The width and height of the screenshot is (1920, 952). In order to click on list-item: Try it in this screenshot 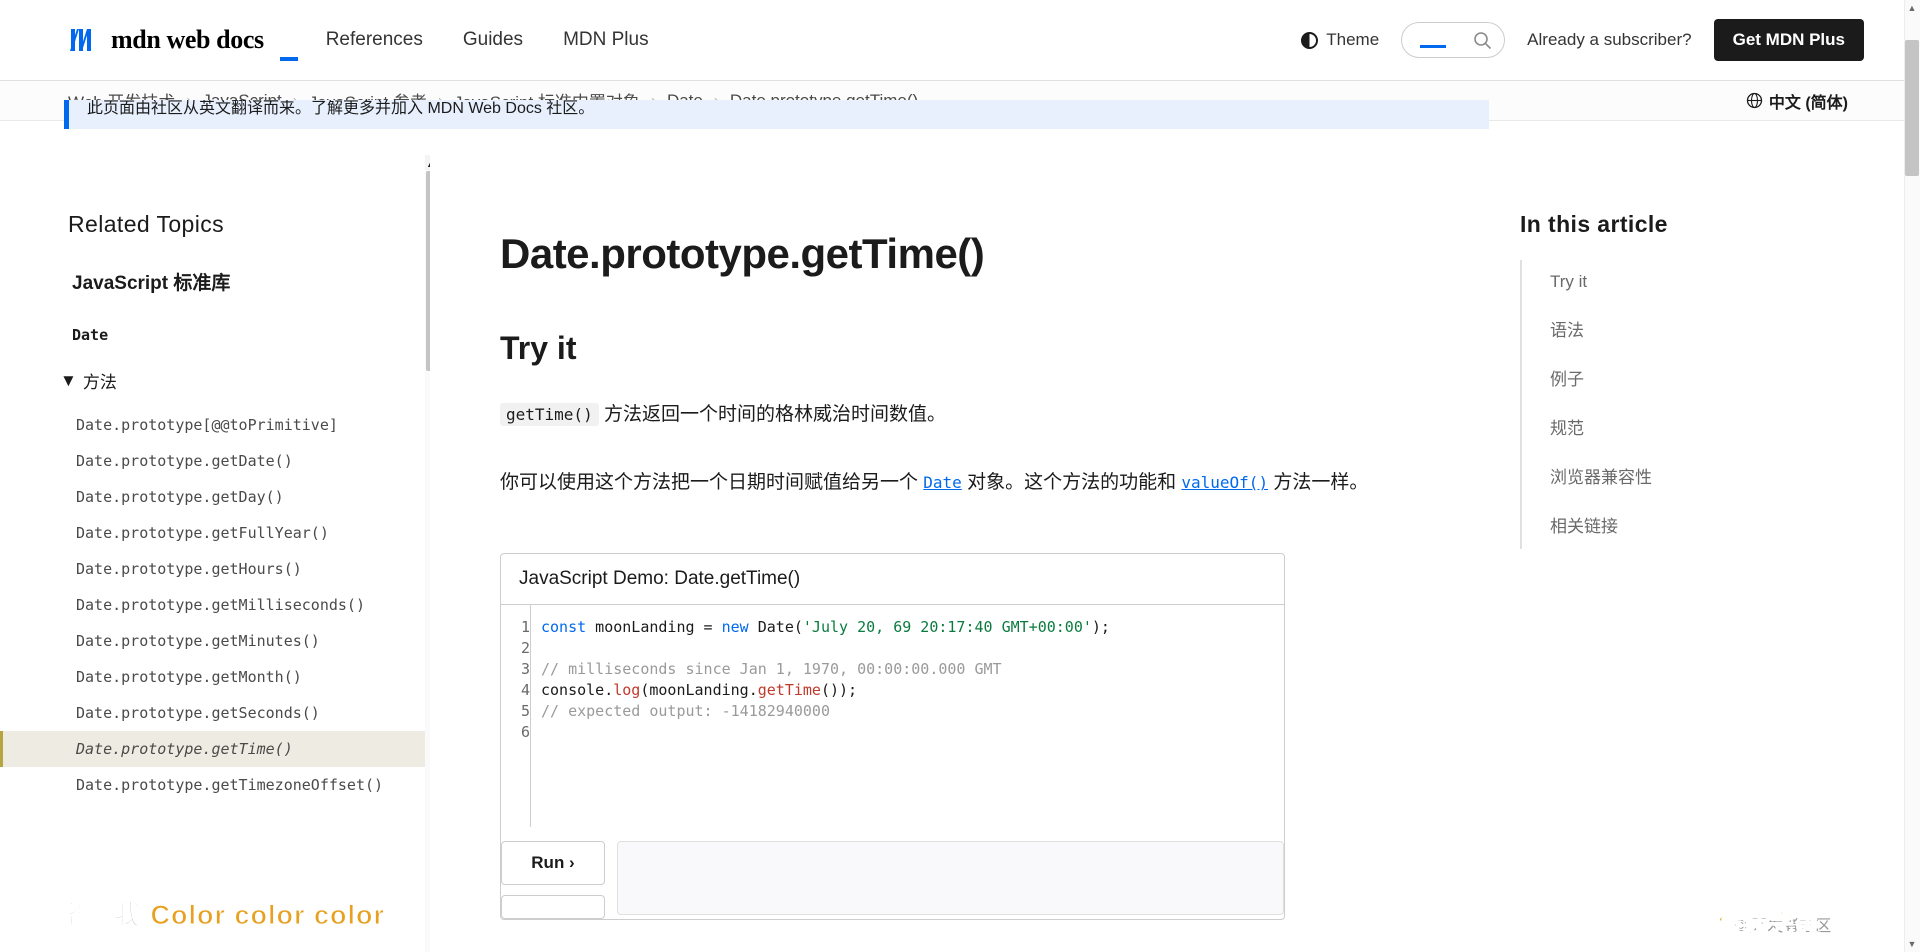, I will do `click(1700, 282)`.